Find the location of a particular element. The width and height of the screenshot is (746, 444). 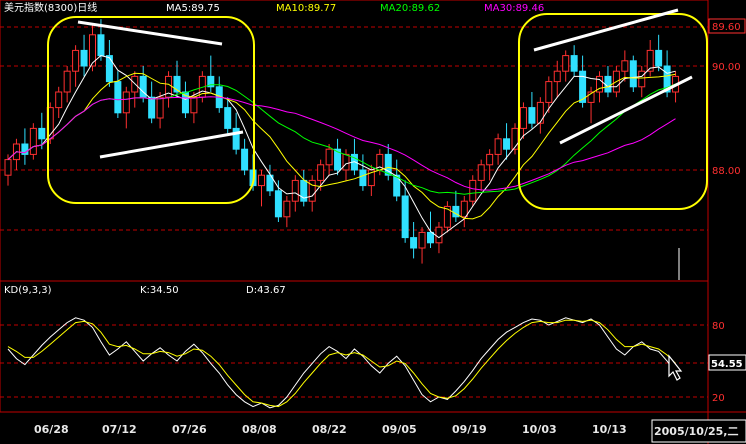

date-label: 08/08 is located at coordinates (259, 429).